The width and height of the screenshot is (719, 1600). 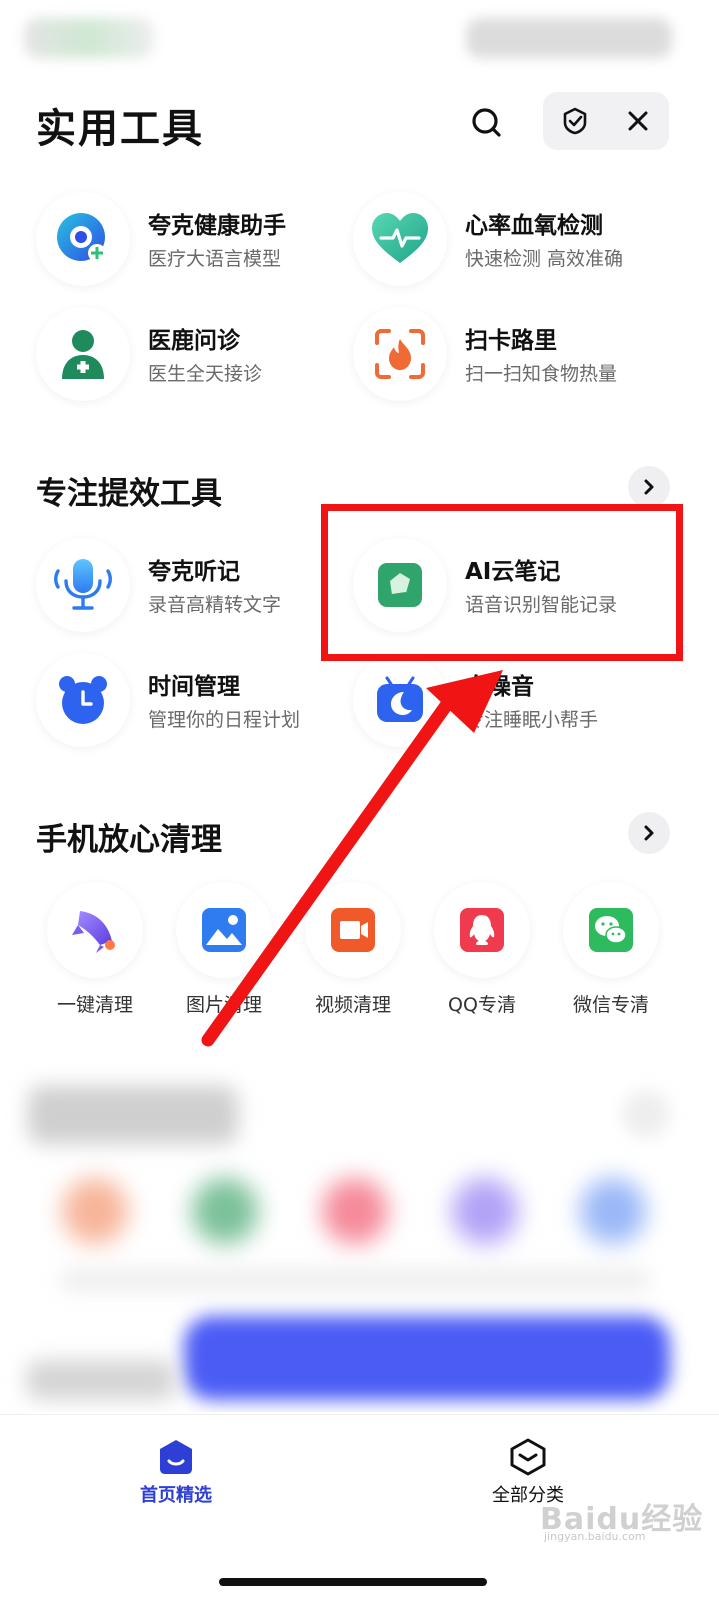 What do you see at coordinates (196, 357) in the screenshot?
I see `tool-doctor: 医鹿问诊 医生全天接诊` at bounding box center [196, 357].